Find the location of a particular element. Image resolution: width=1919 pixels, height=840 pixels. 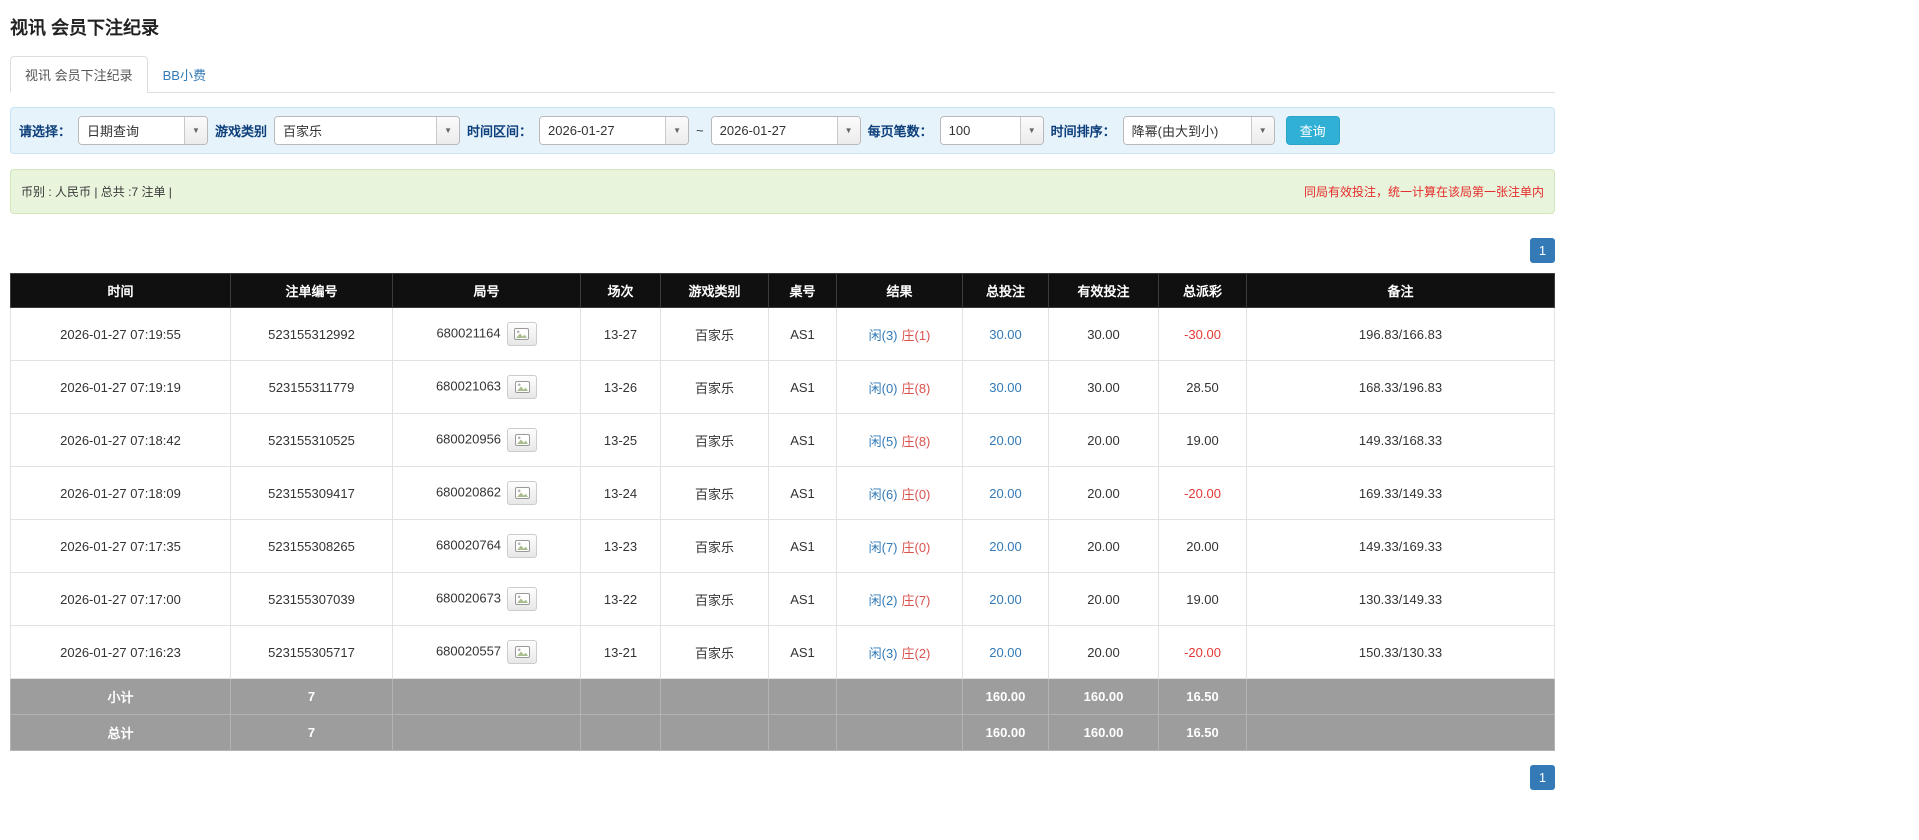

notice-text: 同局有效投注，统一计算在该局第一张注单内 is located at coordinates (1423, 192).